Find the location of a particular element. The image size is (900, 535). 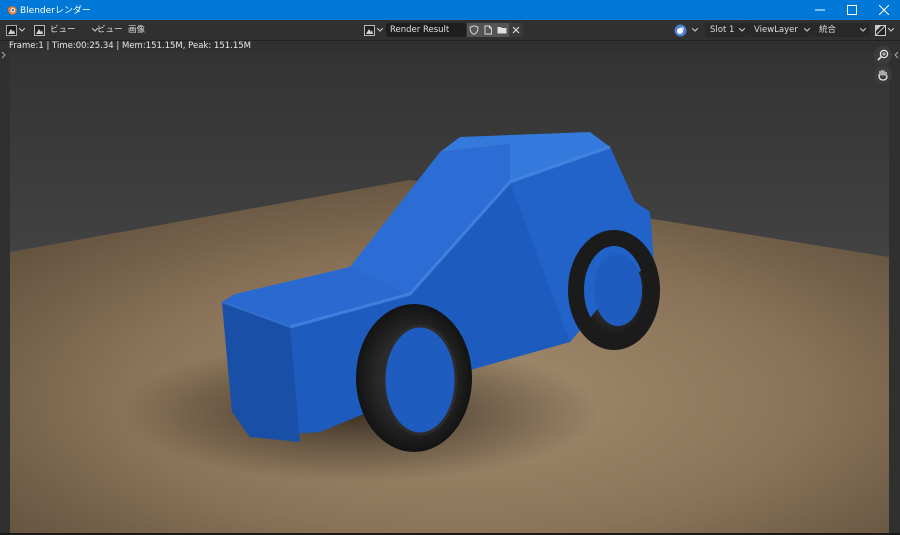

display-channels-button is located at coordinates (686, 30).